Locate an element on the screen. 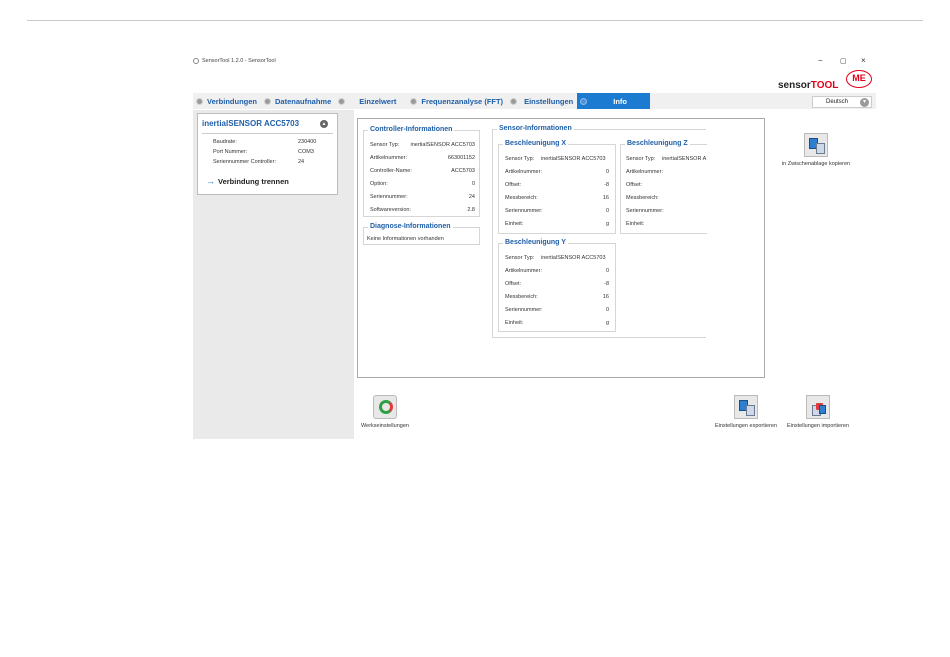 The width and height of the screenshot is (950, 657). copy-to-clipboard-button: in Zwischenablage kopieren is located at coordinates (816, 150).